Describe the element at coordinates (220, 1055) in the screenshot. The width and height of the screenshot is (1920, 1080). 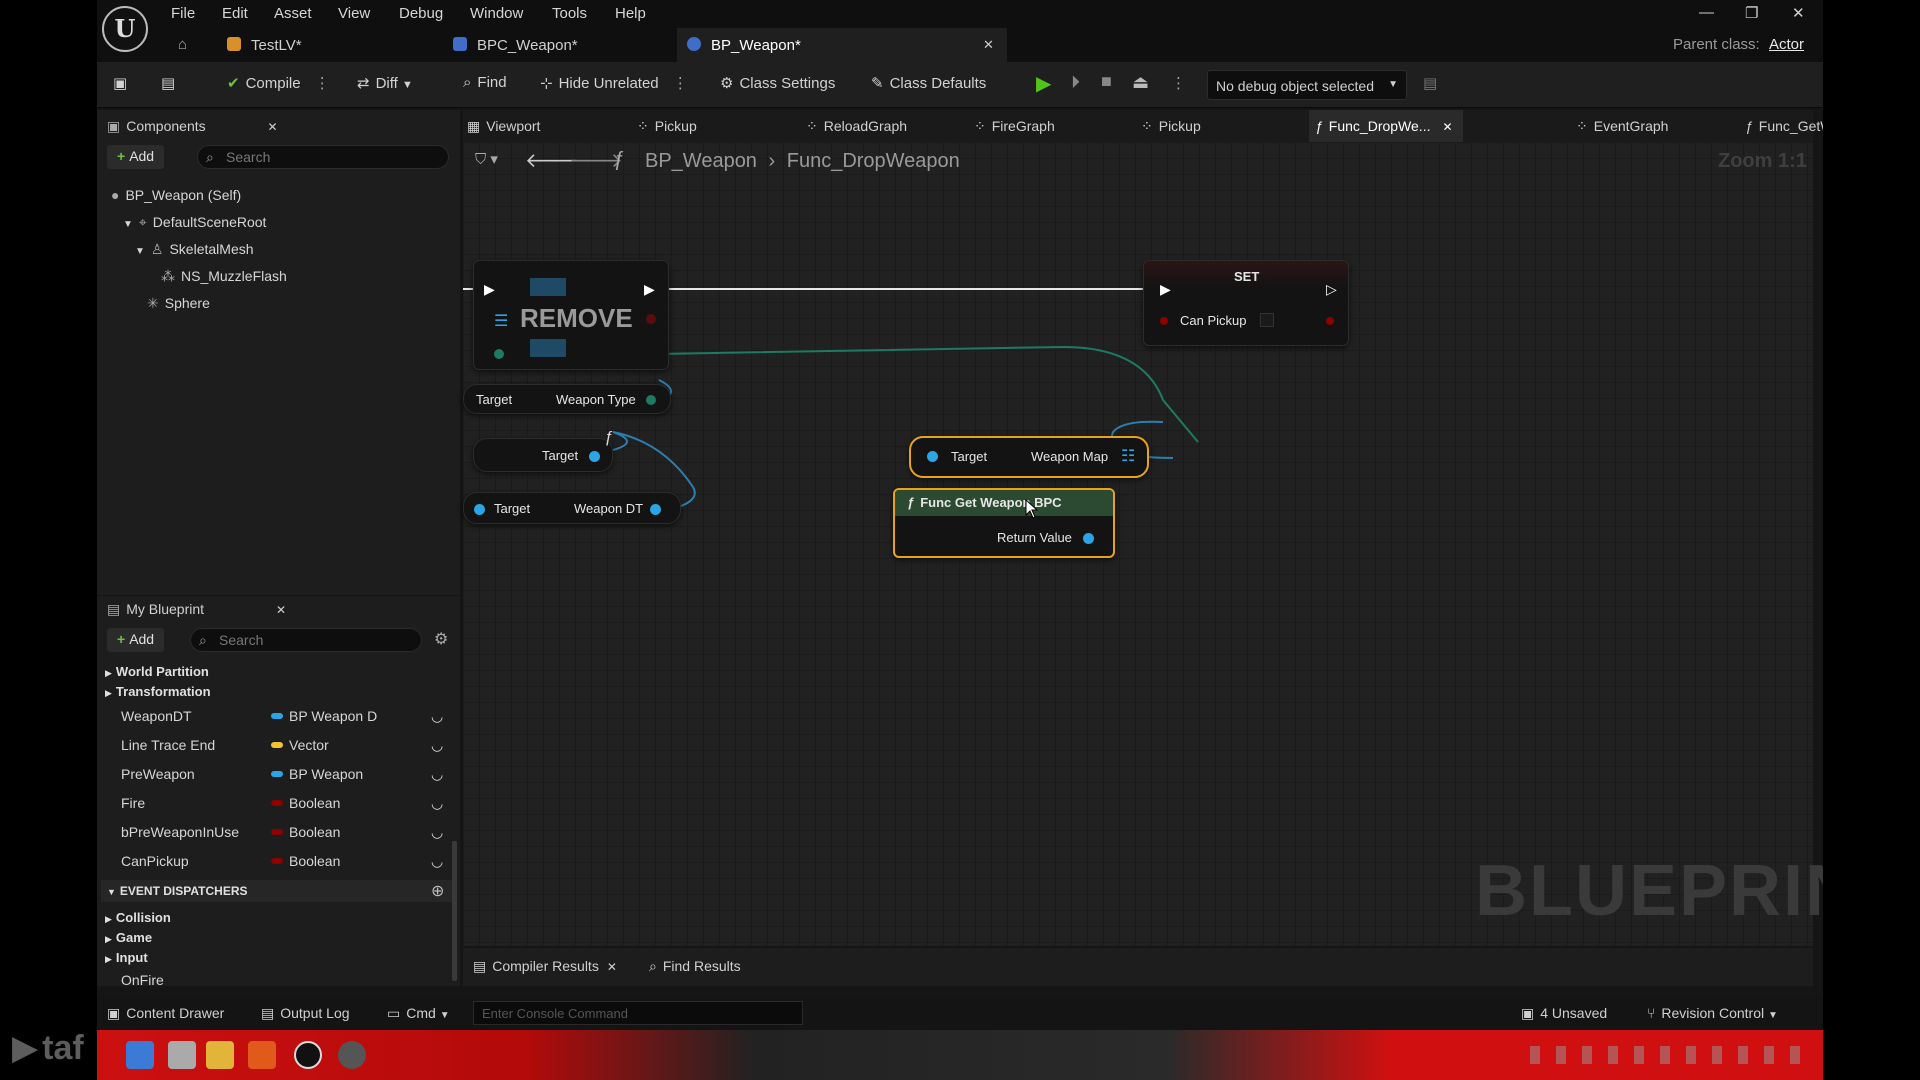
I see `file-explorer-icon` at that location.